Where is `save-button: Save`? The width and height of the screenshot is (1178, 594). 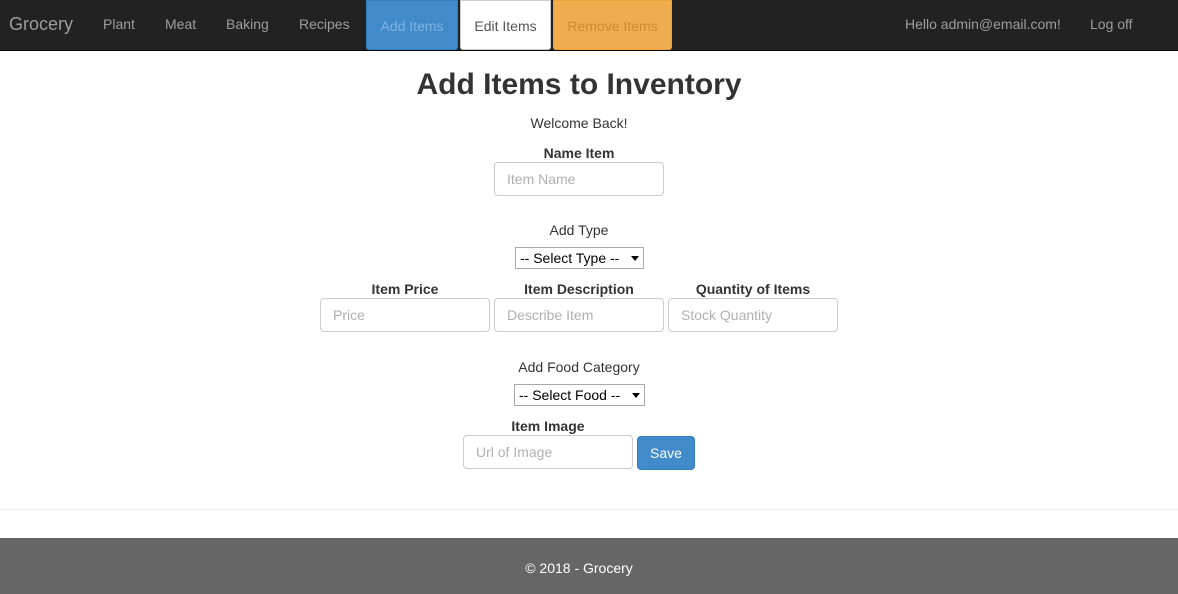
save-button: Save is located at coordinates (666, 453).